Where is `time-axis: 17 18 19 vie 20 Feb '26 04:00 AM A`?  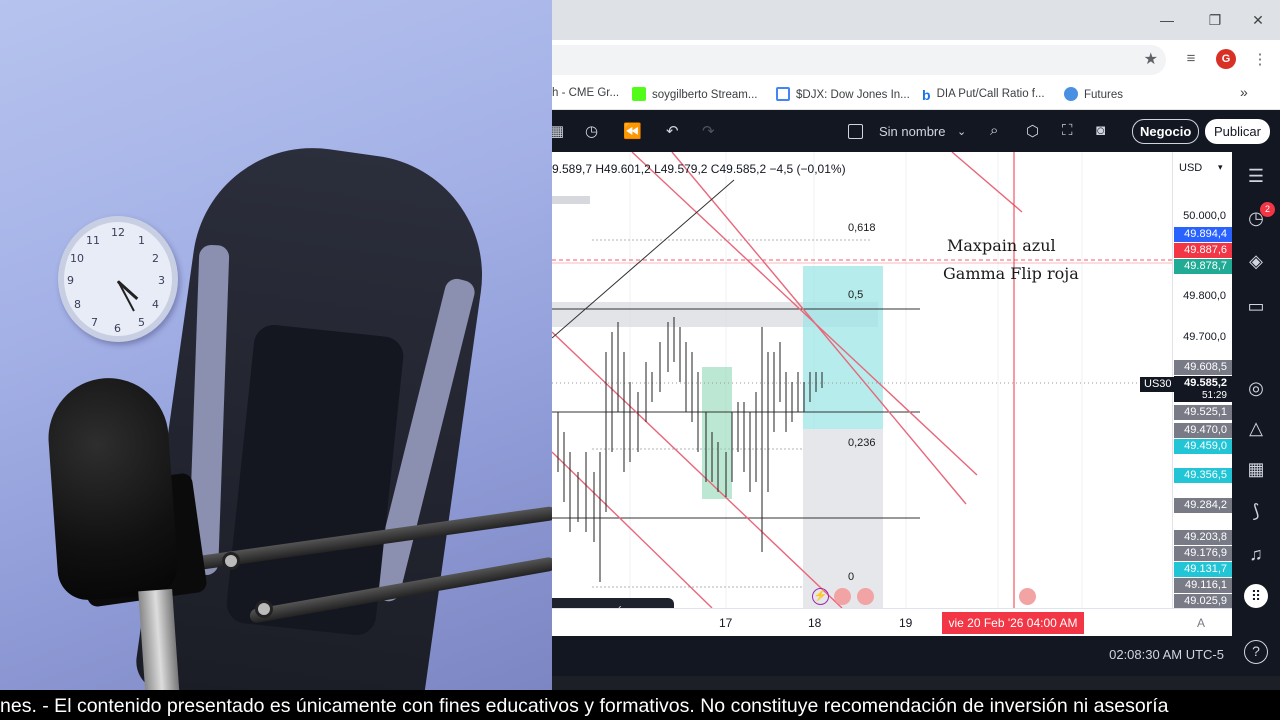 time-axis: 17 18 19 vie 20 Feb '26 04:00 AM A is located at coordinates (892, 622).